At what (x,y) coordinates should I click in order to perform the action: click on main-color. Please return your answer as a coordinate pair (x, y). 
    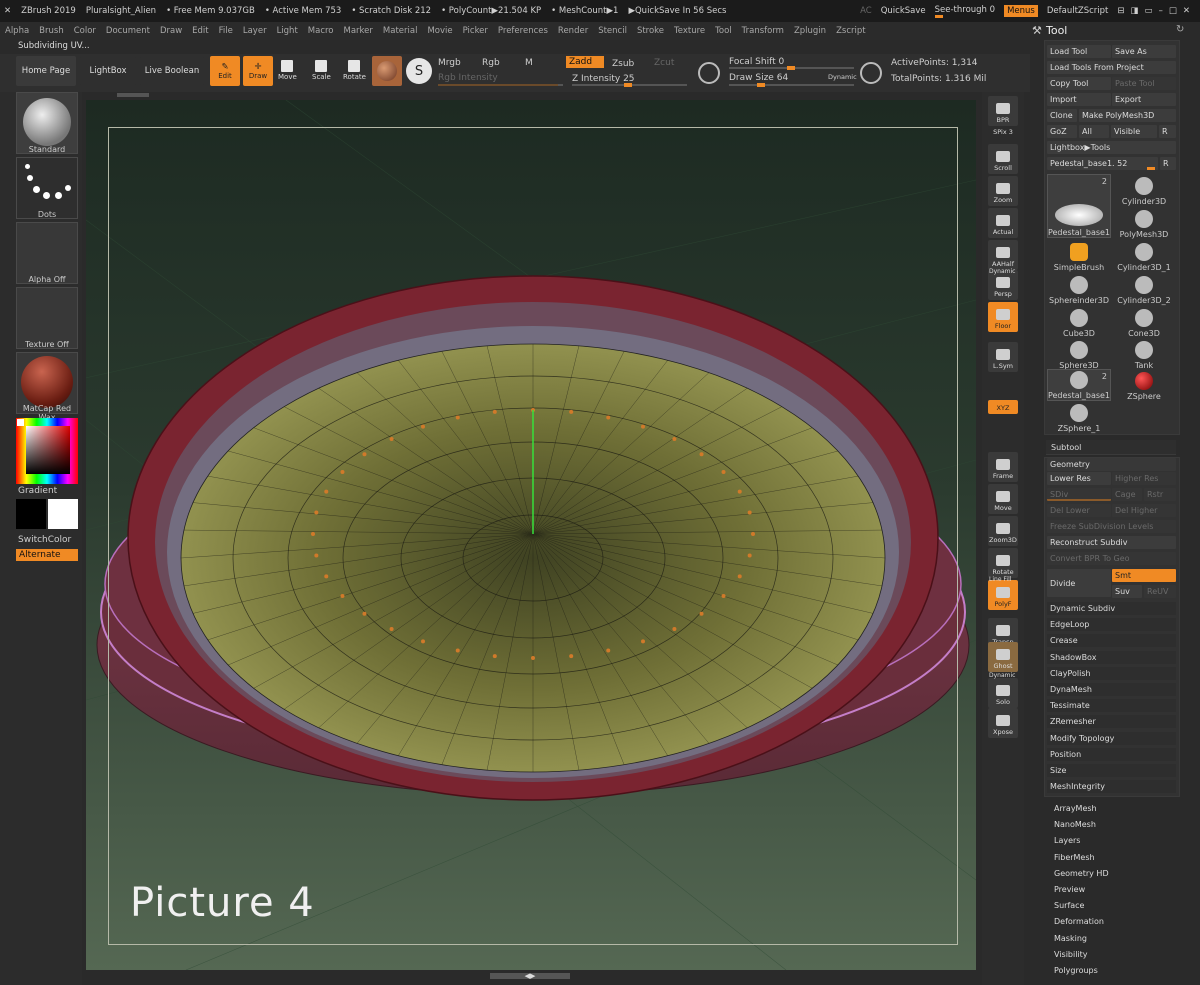
    Looking at the image, I should click on (63, 514).